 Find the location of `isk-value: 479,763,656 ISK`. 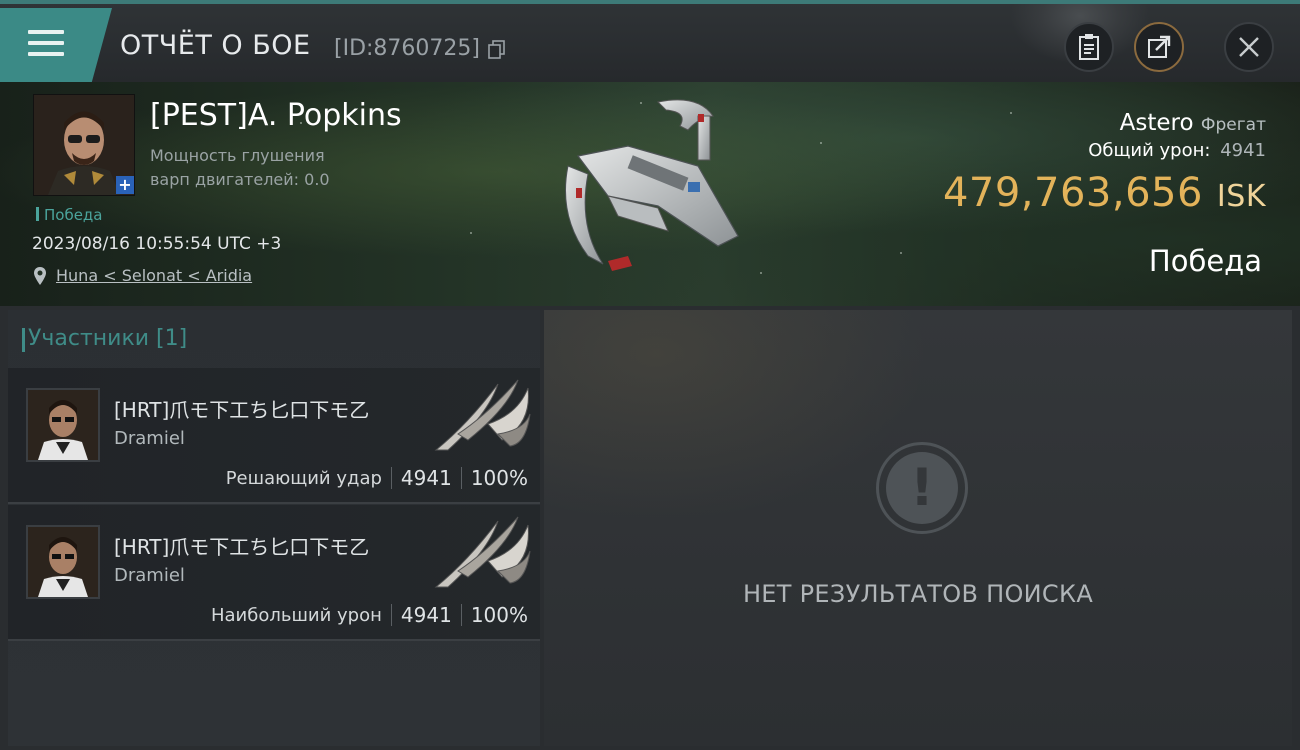

isk-value: 479,763,656 ISK is located at coordinates (1104, 193).